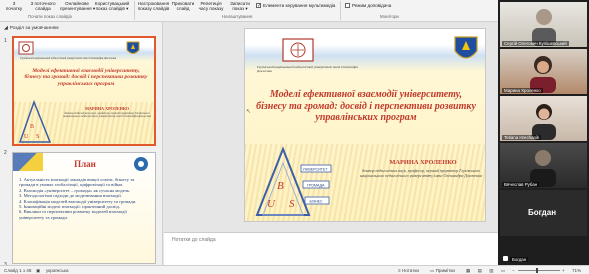  Describe the element at coordinates (535, 43) in the screenshot. I see `participant-name: Сергій Олегович Кулішевський` at that location.